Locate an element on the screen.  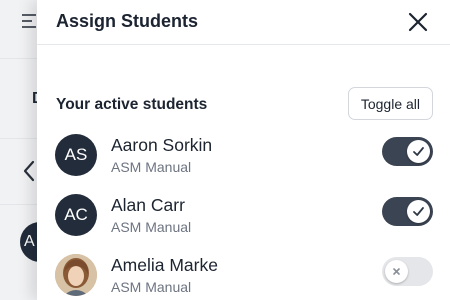
student-row: AS Aaron Sorkin ASM Manual is located at coordinates (244, 156).